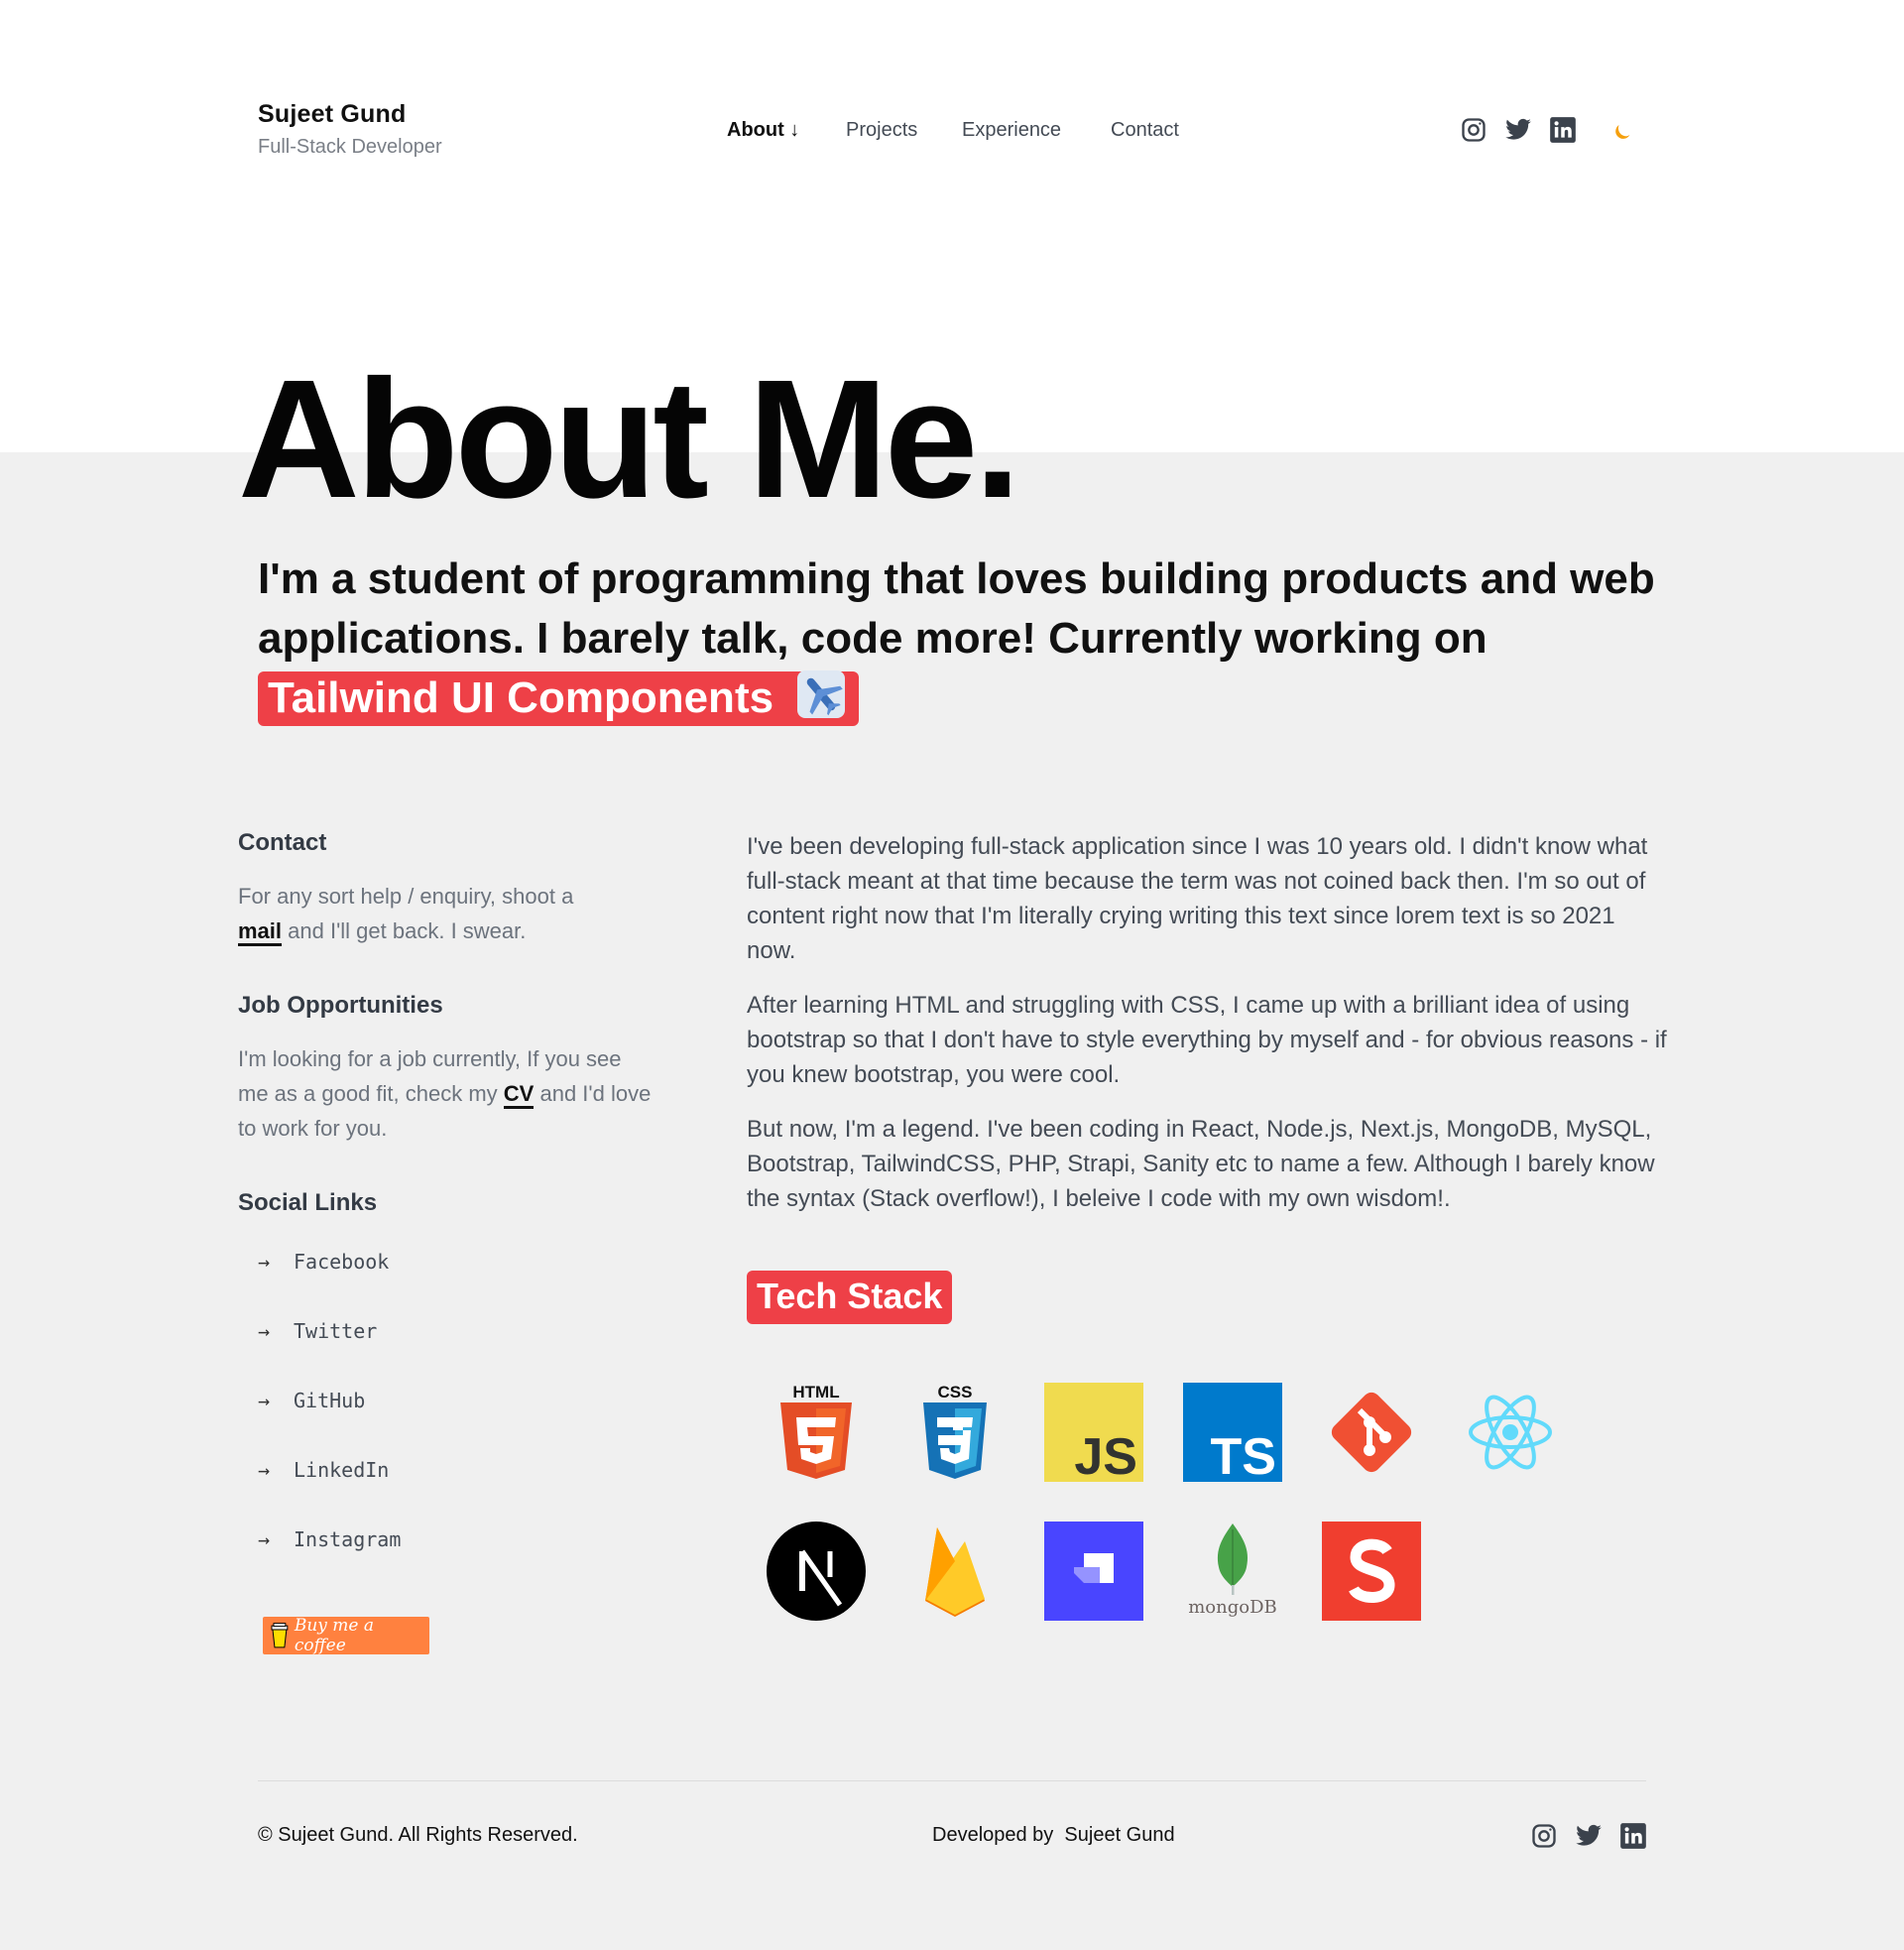  Describe the element at coordinates (341, 1262) in the screenshot. I see `facebook-link: Facebook` at that location.